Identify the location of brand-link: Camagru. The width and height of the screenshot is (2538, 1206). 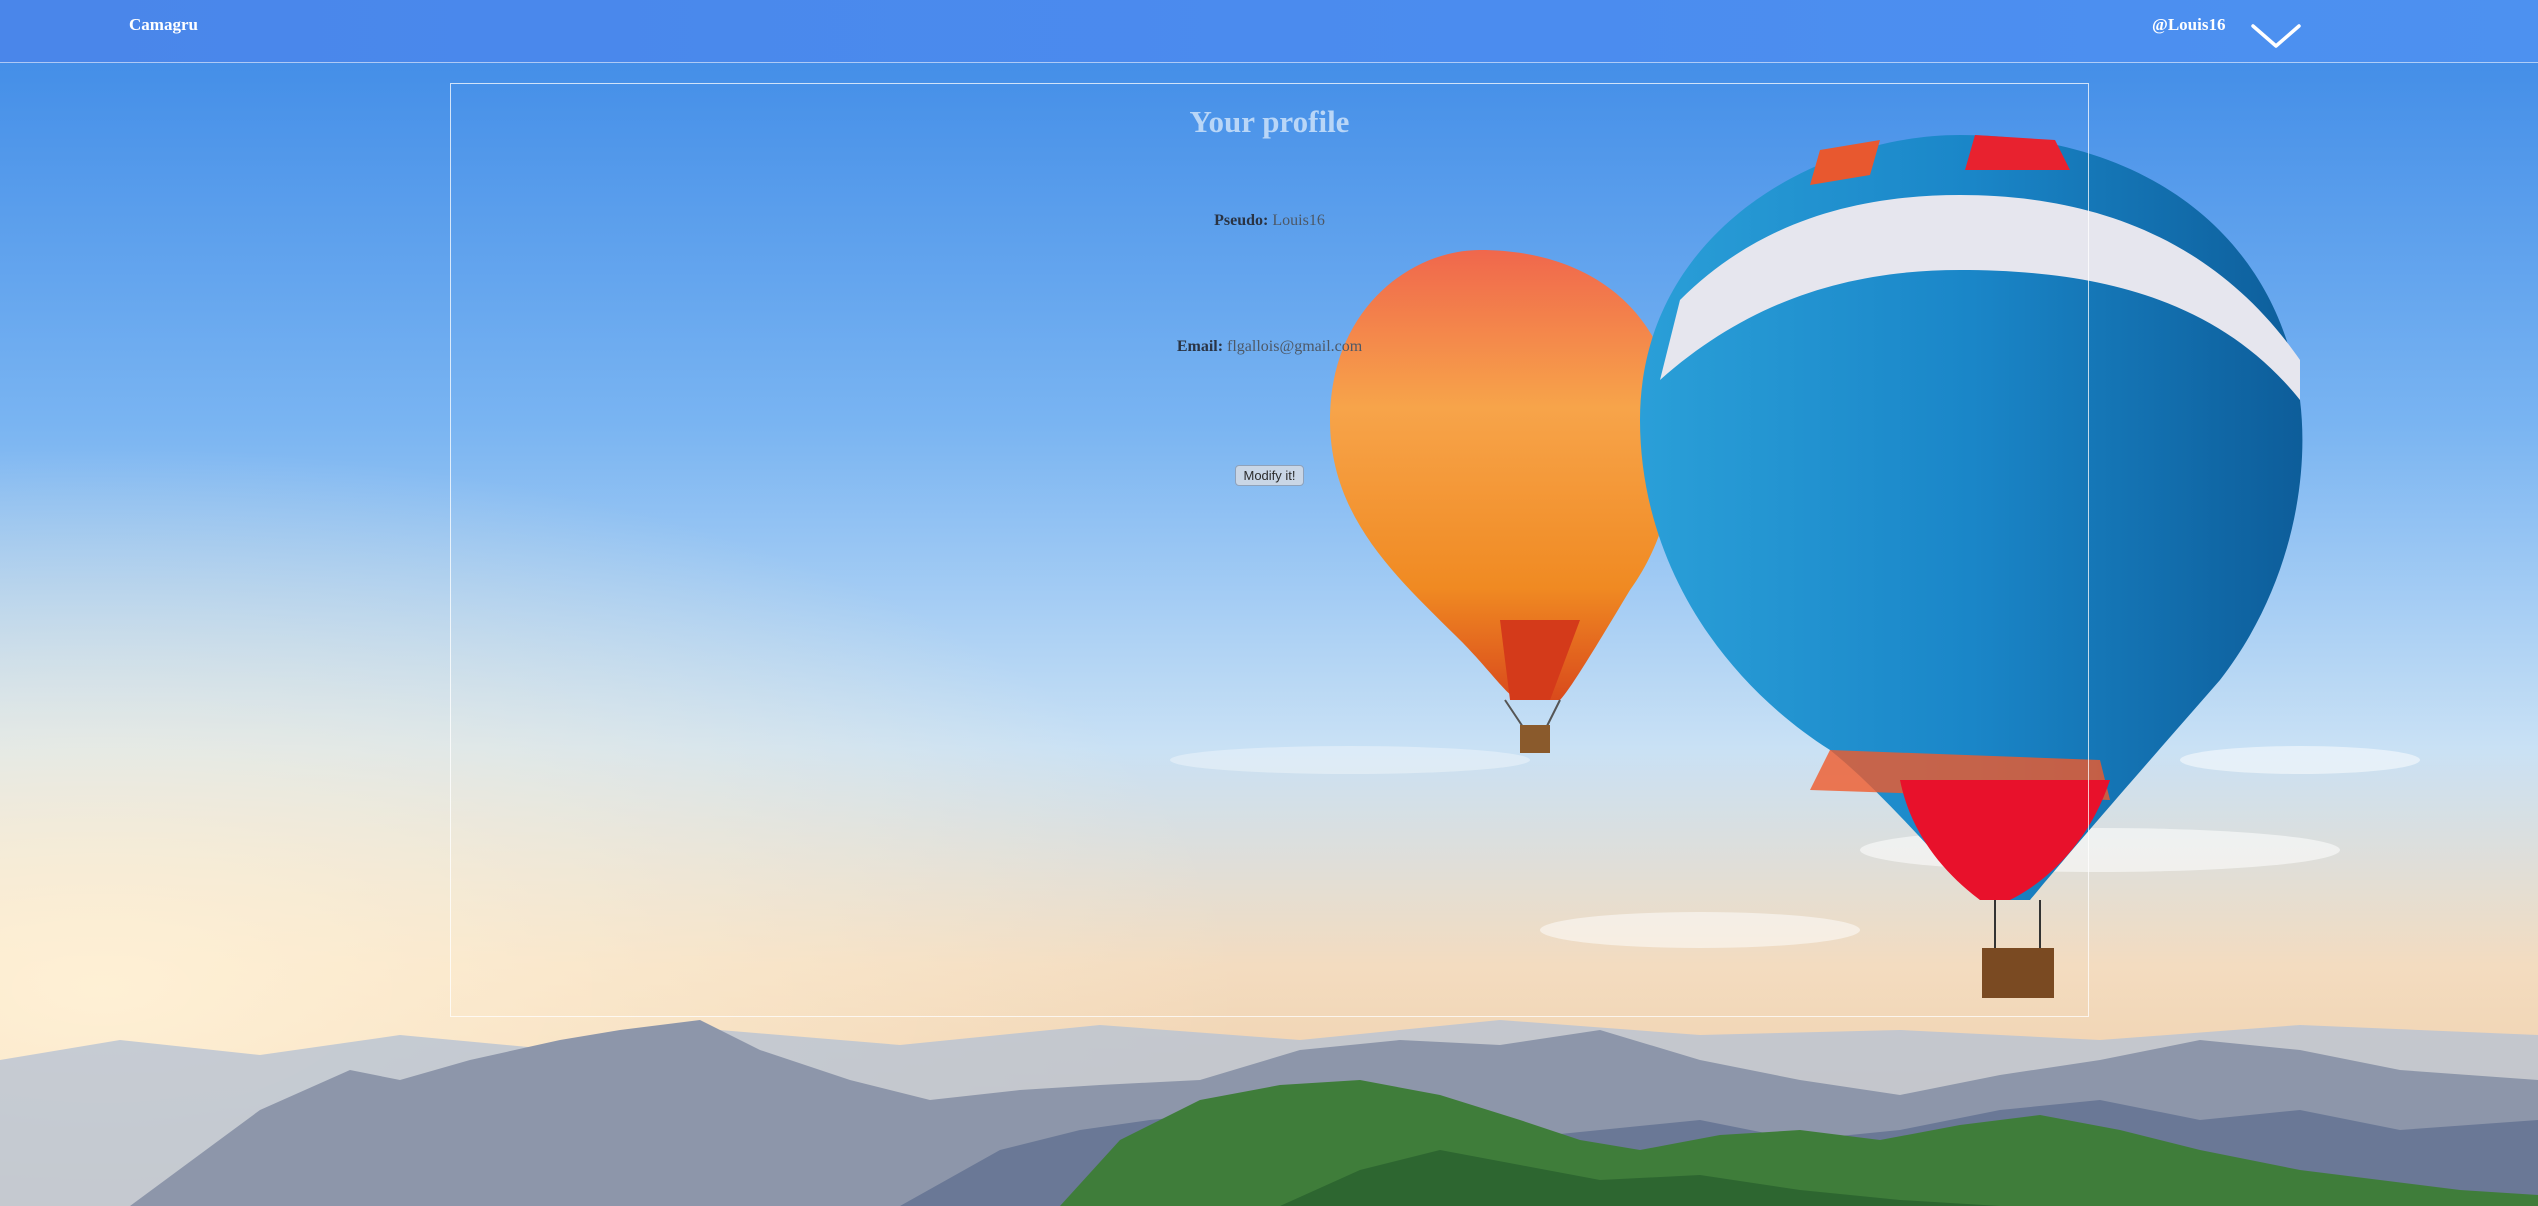
(163, 25).